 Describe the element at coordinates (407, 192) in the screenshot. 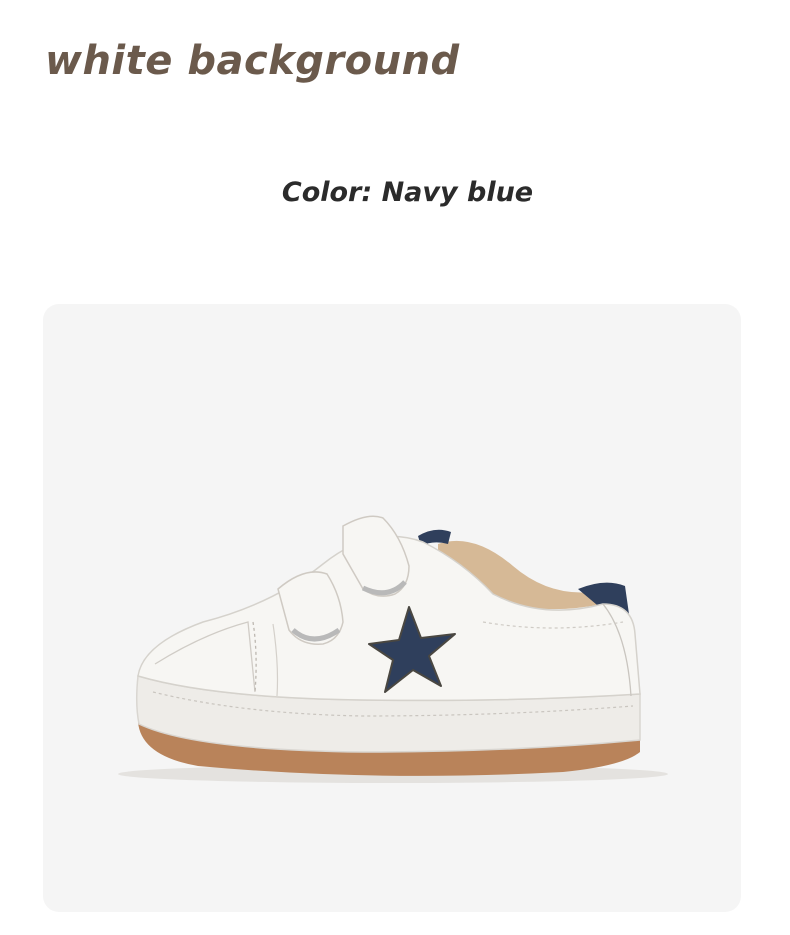

I see `color-label: Color: Navy blue` at that location.